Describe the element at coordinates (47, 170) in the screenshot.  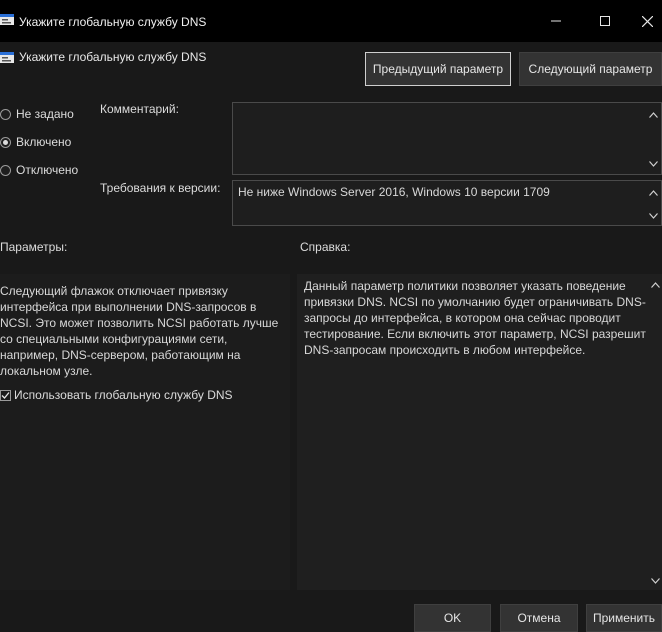
I see `radio-label: Отключено` at that location.